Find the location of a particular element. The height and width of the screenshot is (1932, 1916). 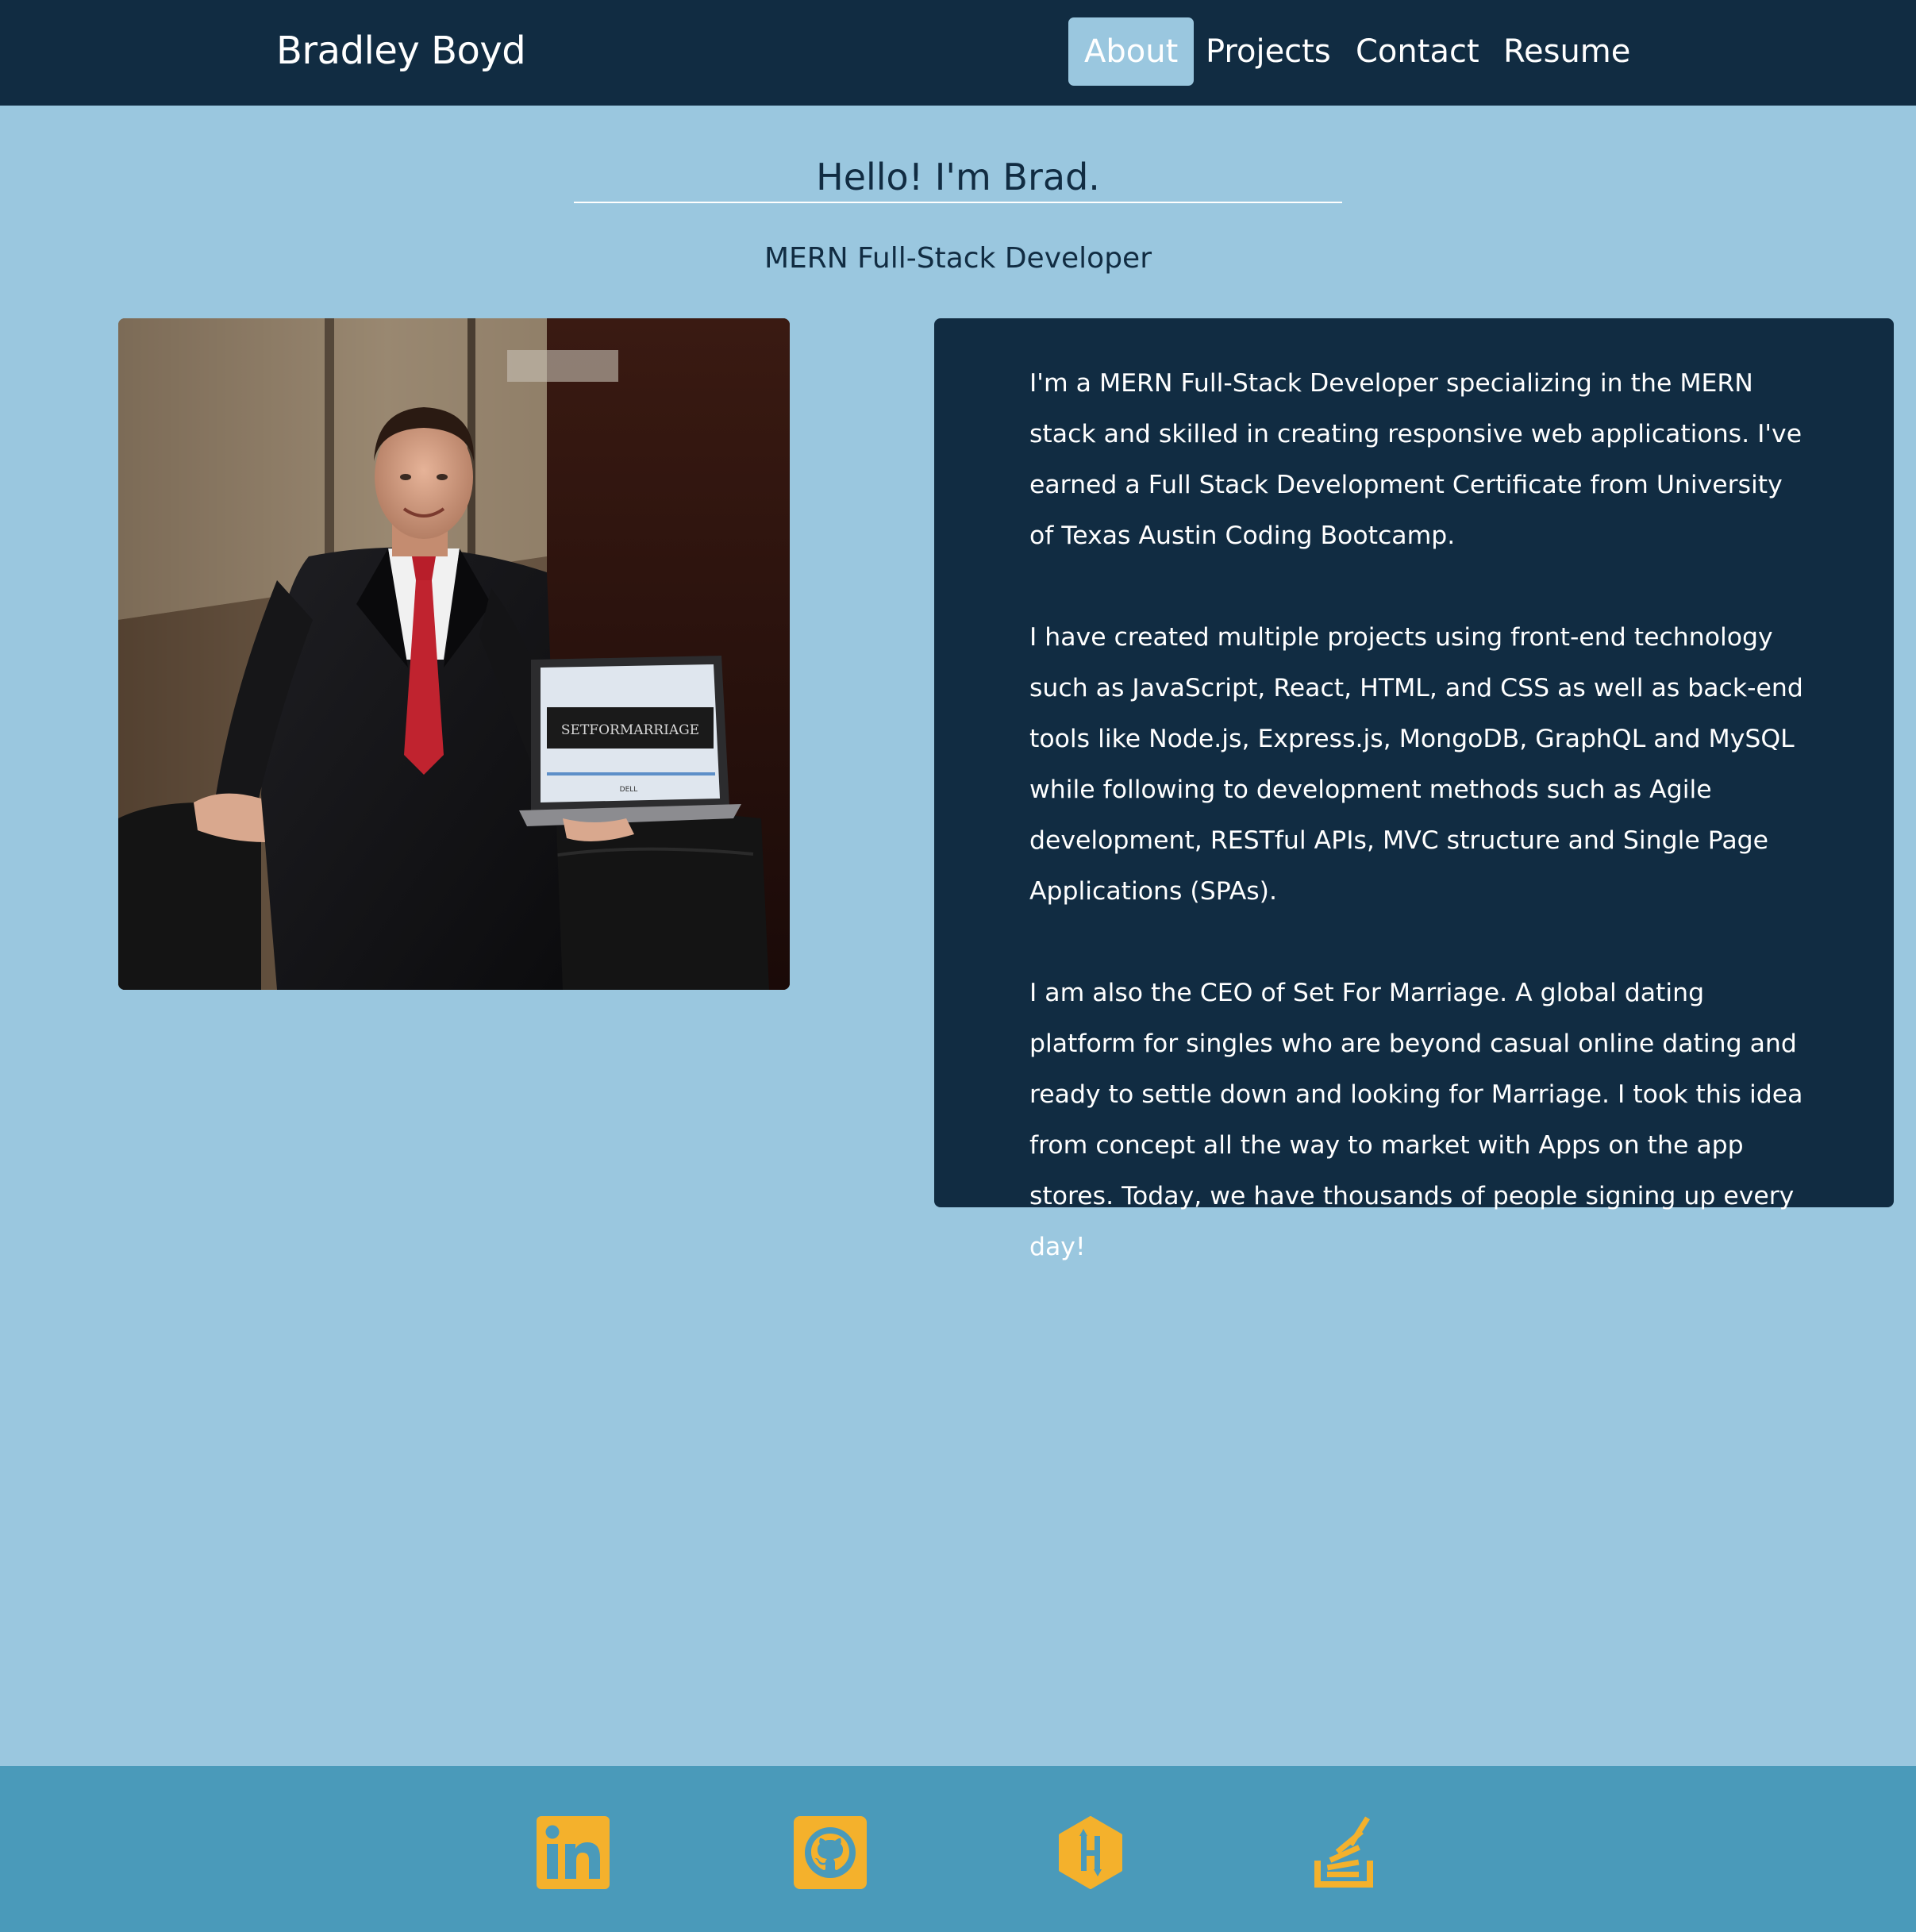

footer is located at coordinates (958, 1849).